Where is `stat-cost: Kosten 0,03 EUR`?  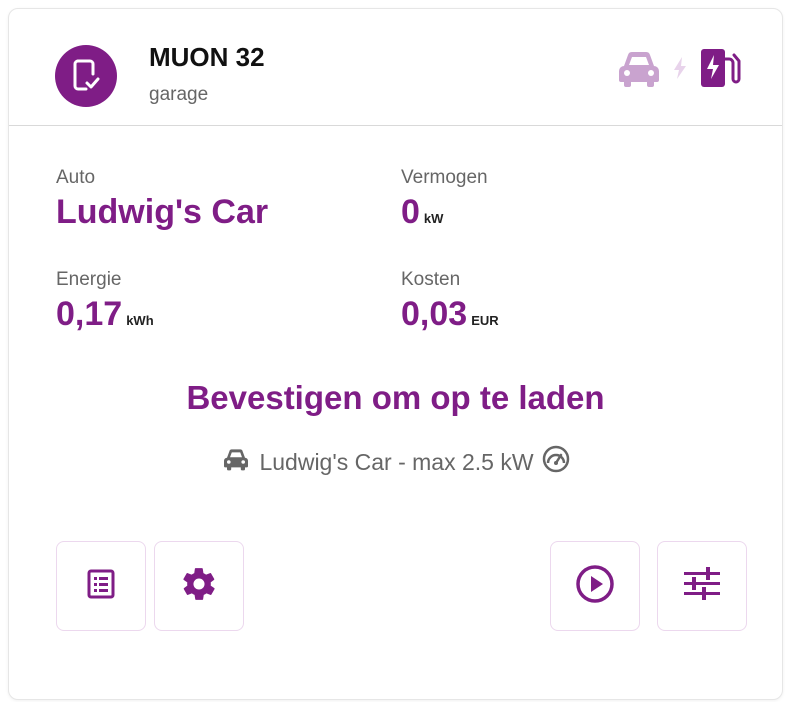
stat-cost: Kosten 0,03 EUR is located at coordinates (450, 301).